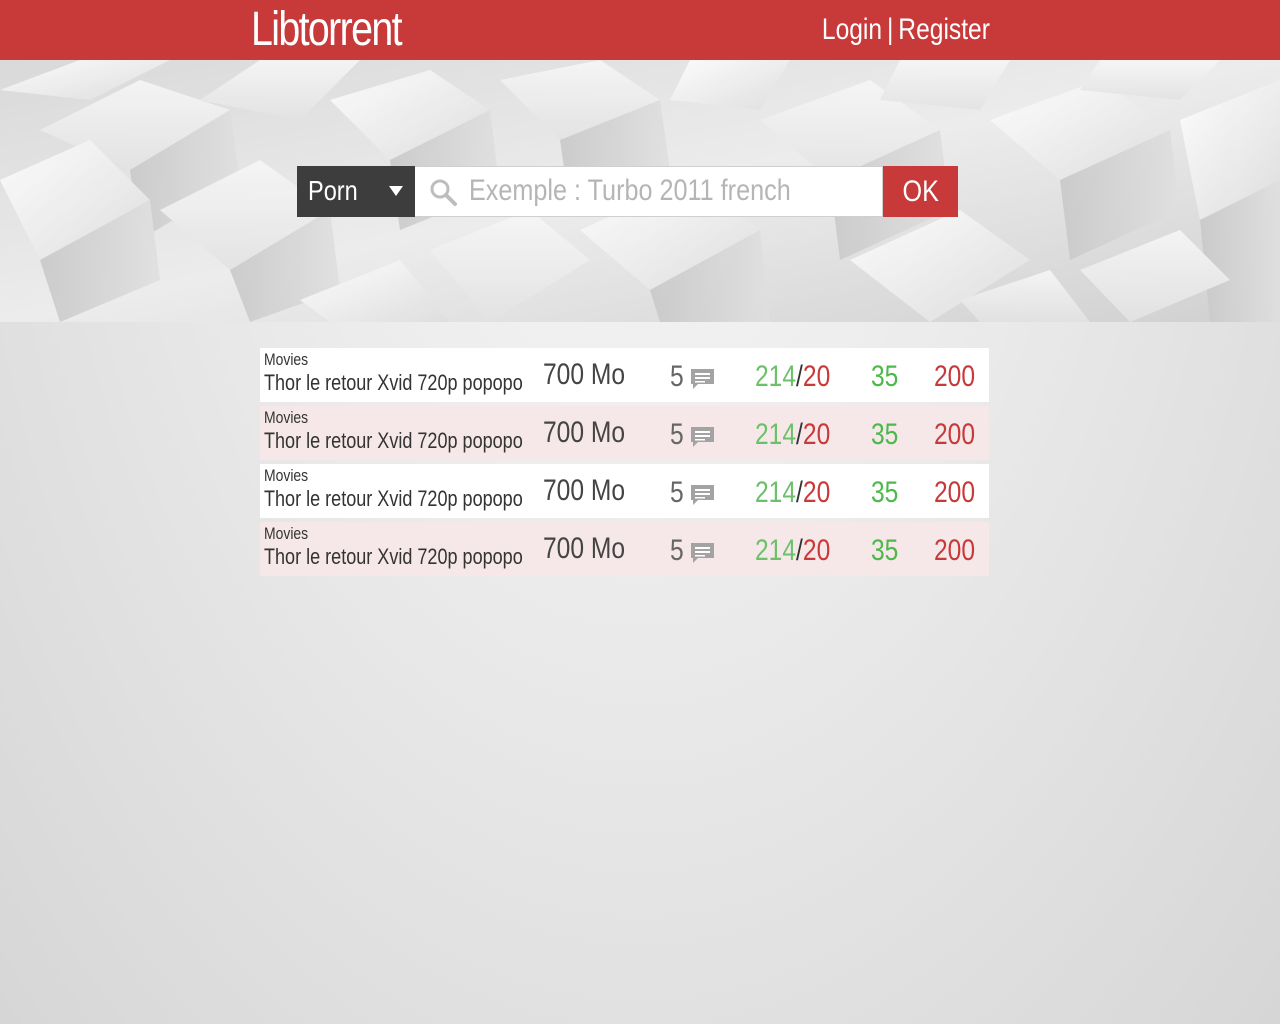 The width and height of the screenshot is (1280, 1024). I want to click on chevron-down-icon, so click(395, 191).